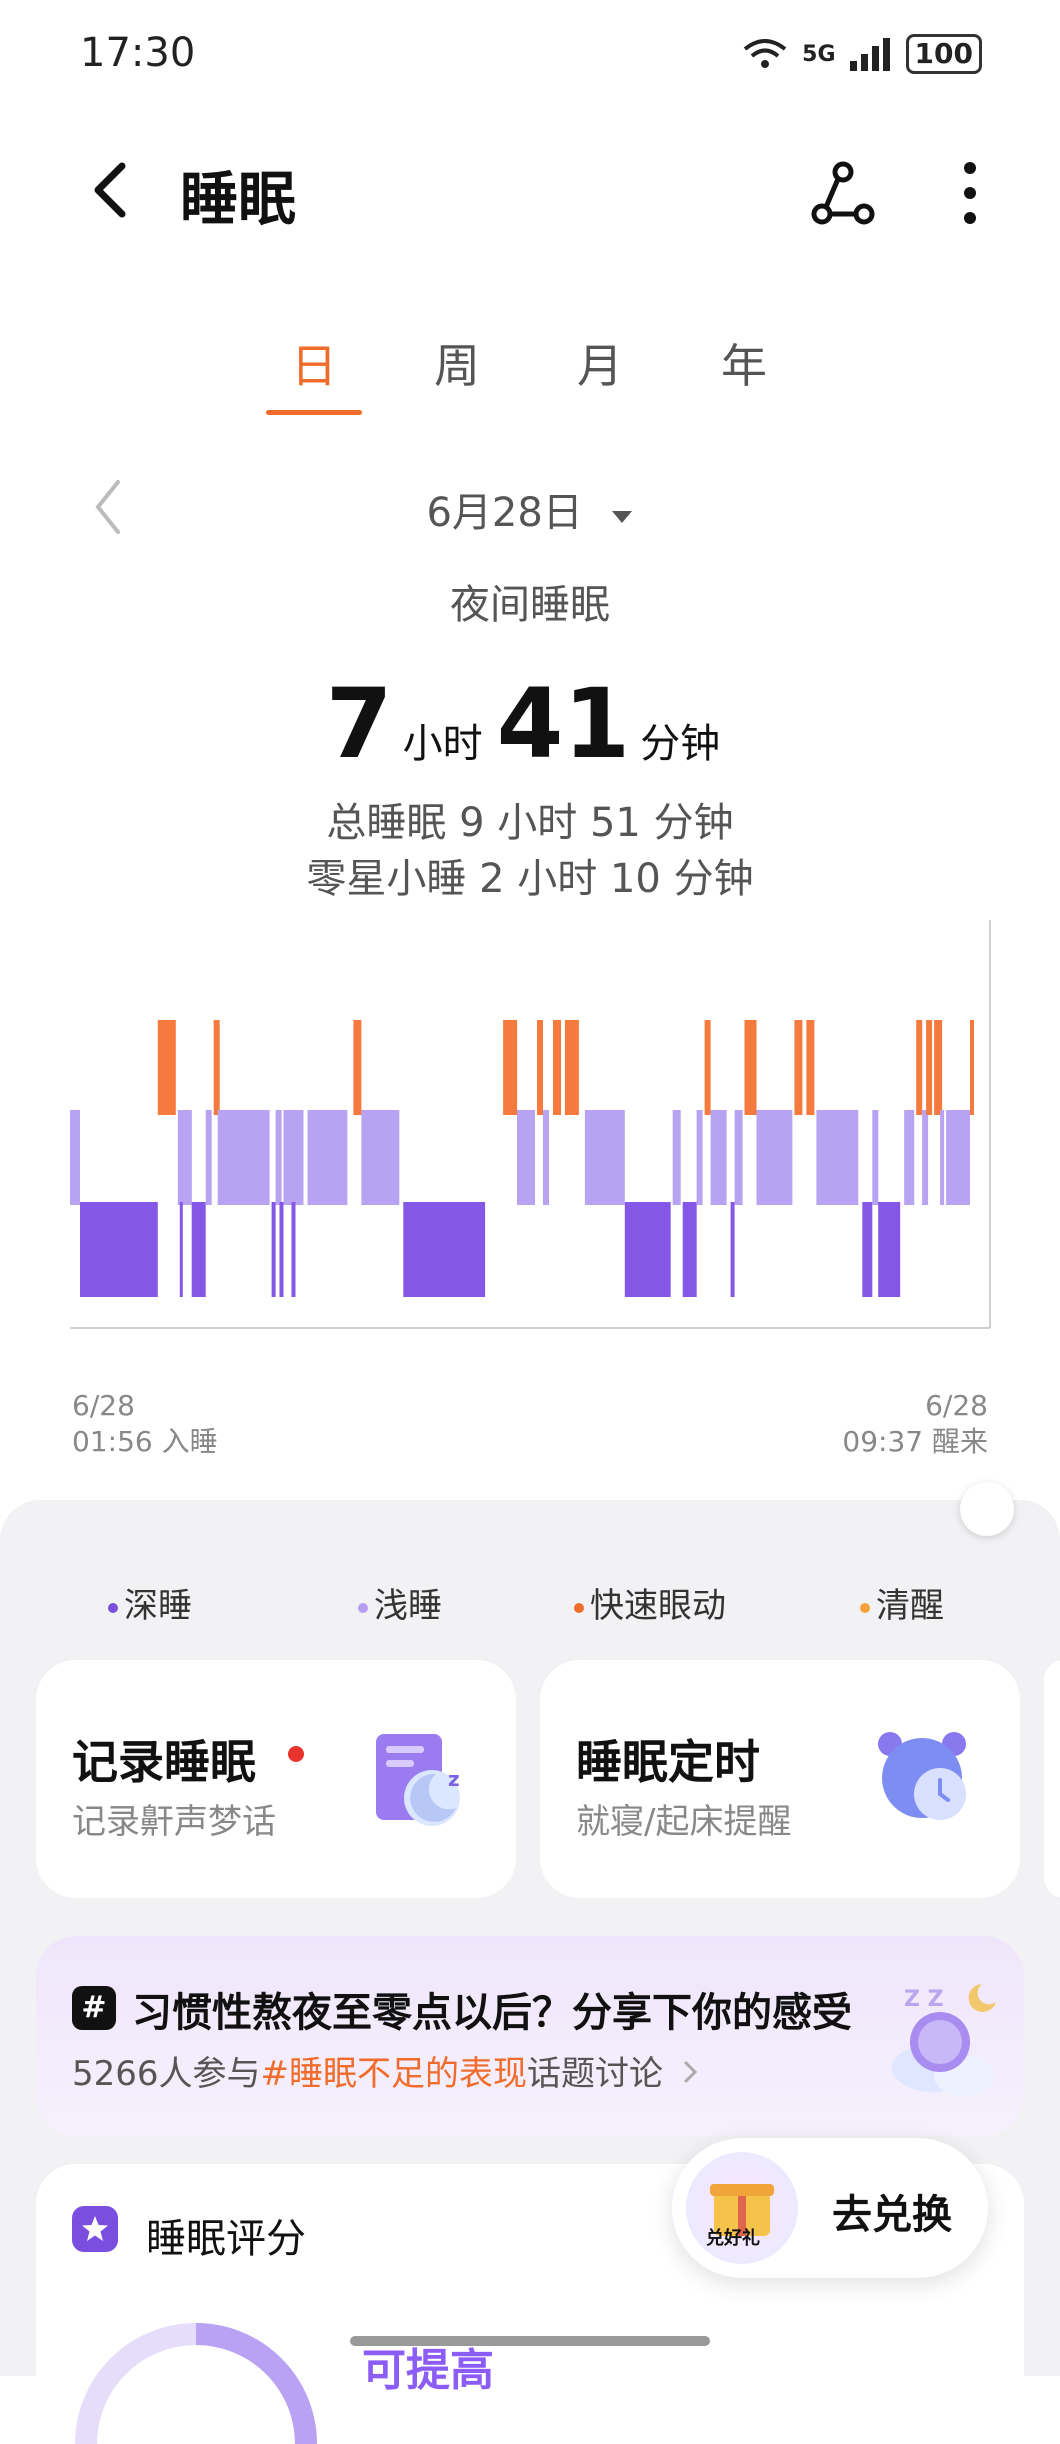 Image resolution: width=1060 pixels, height=2444 pixels. Describe the element at coordinates (843, 193) in the screenshot. I see `share-icon` at that location.